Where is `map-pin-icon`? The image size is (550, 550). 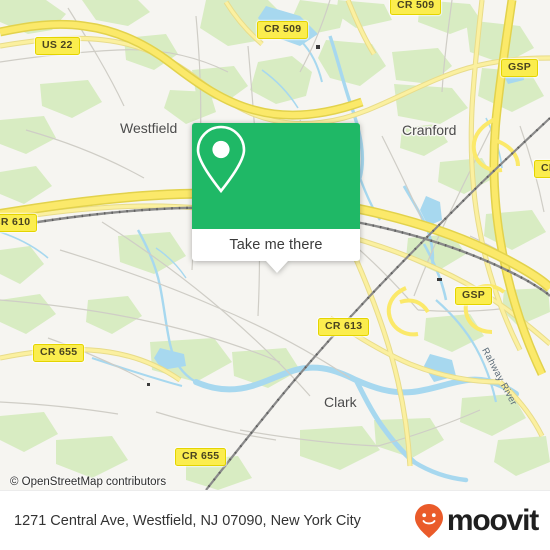 map-pin-icon is located at coordinates (221, 159).